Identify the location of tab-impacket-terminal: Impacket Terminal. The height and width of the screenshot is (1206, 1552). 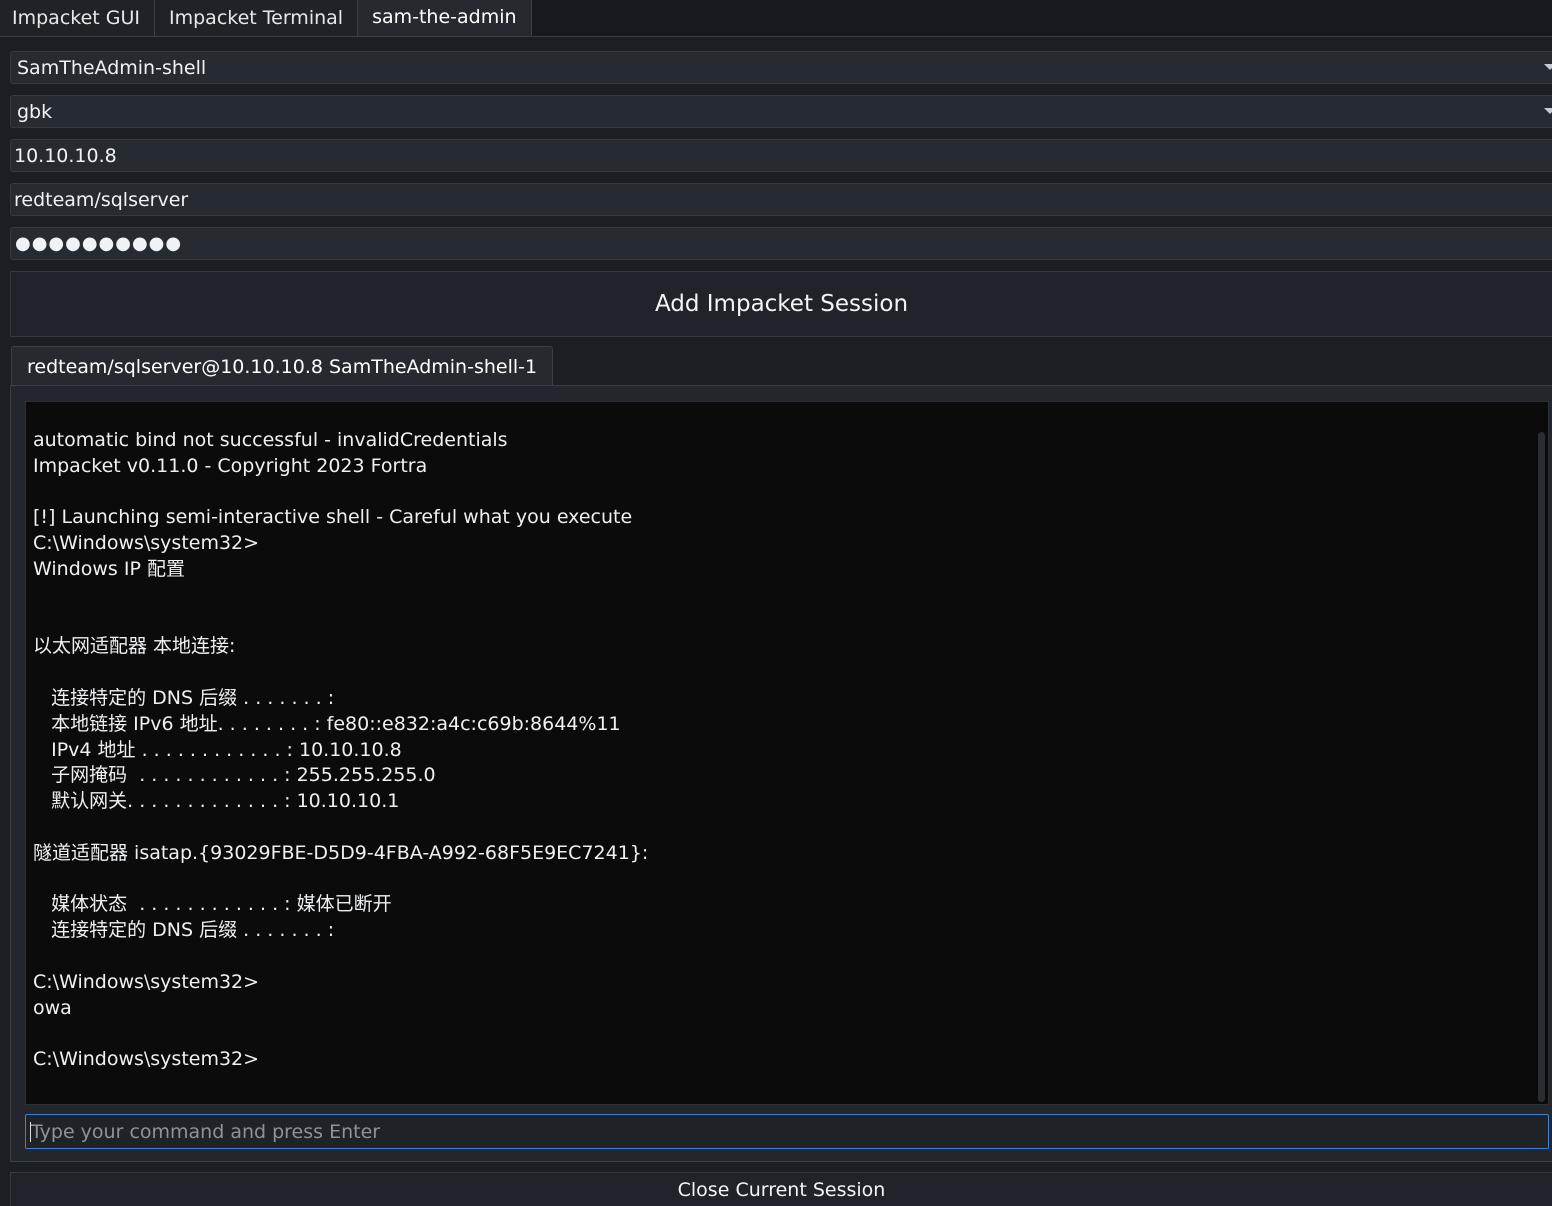
(257, 18).